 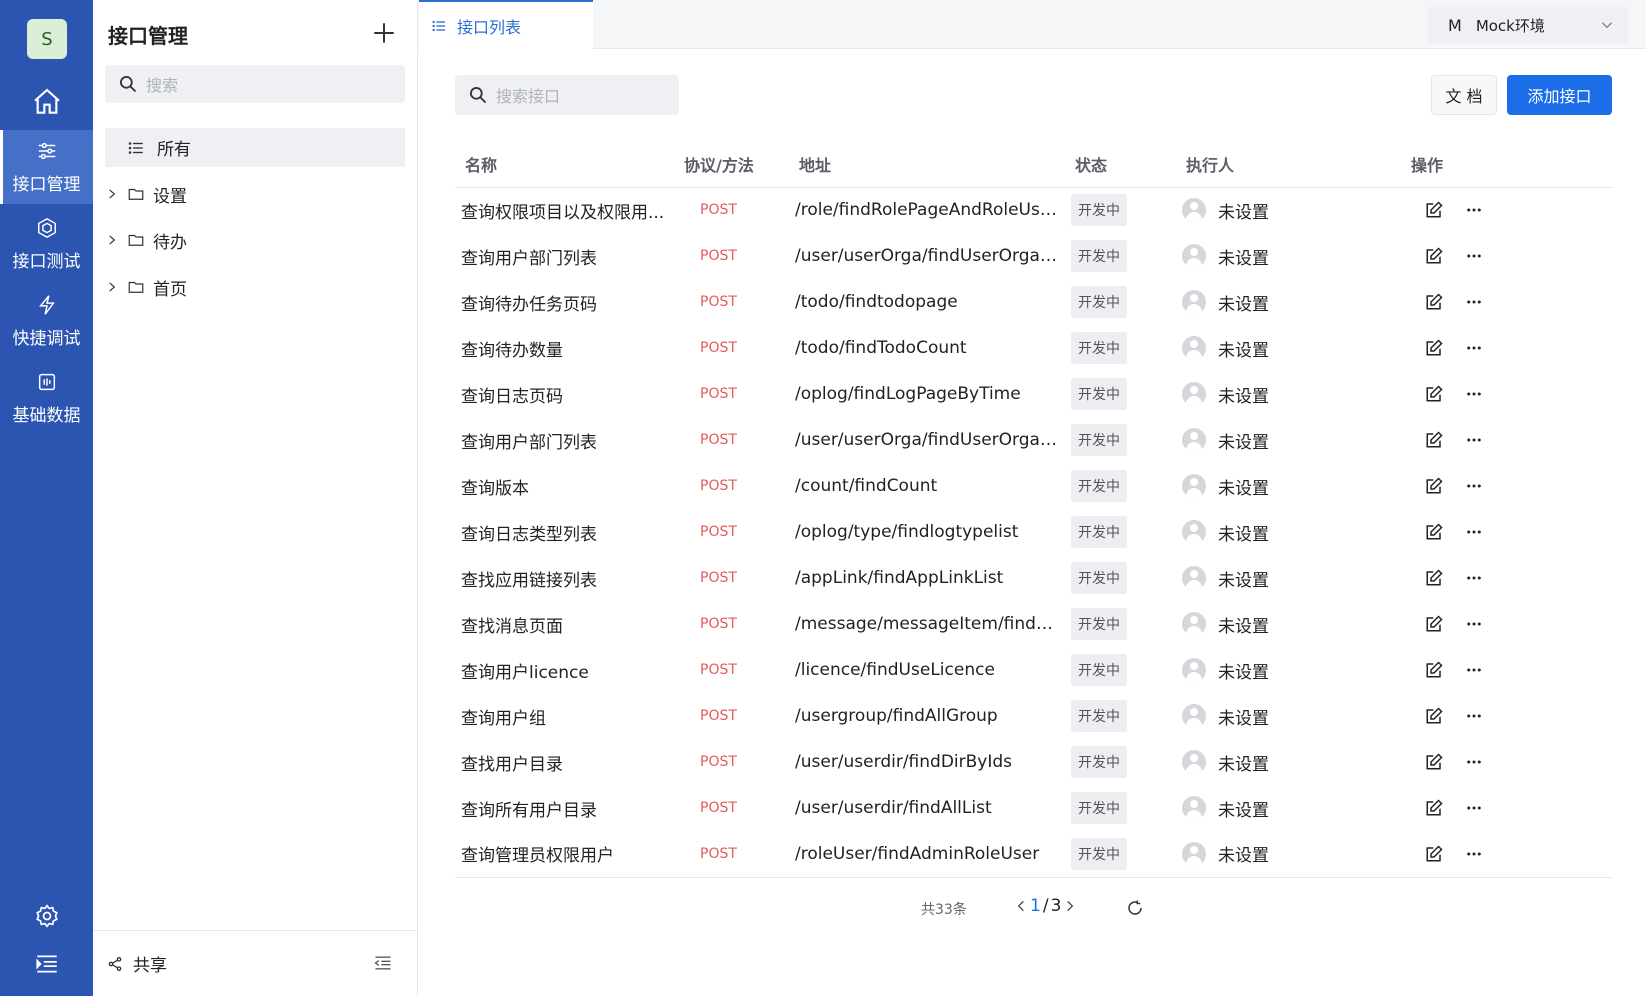 I want to click on rail-item-api-management: 接口管理, so click(x=46, y=167).